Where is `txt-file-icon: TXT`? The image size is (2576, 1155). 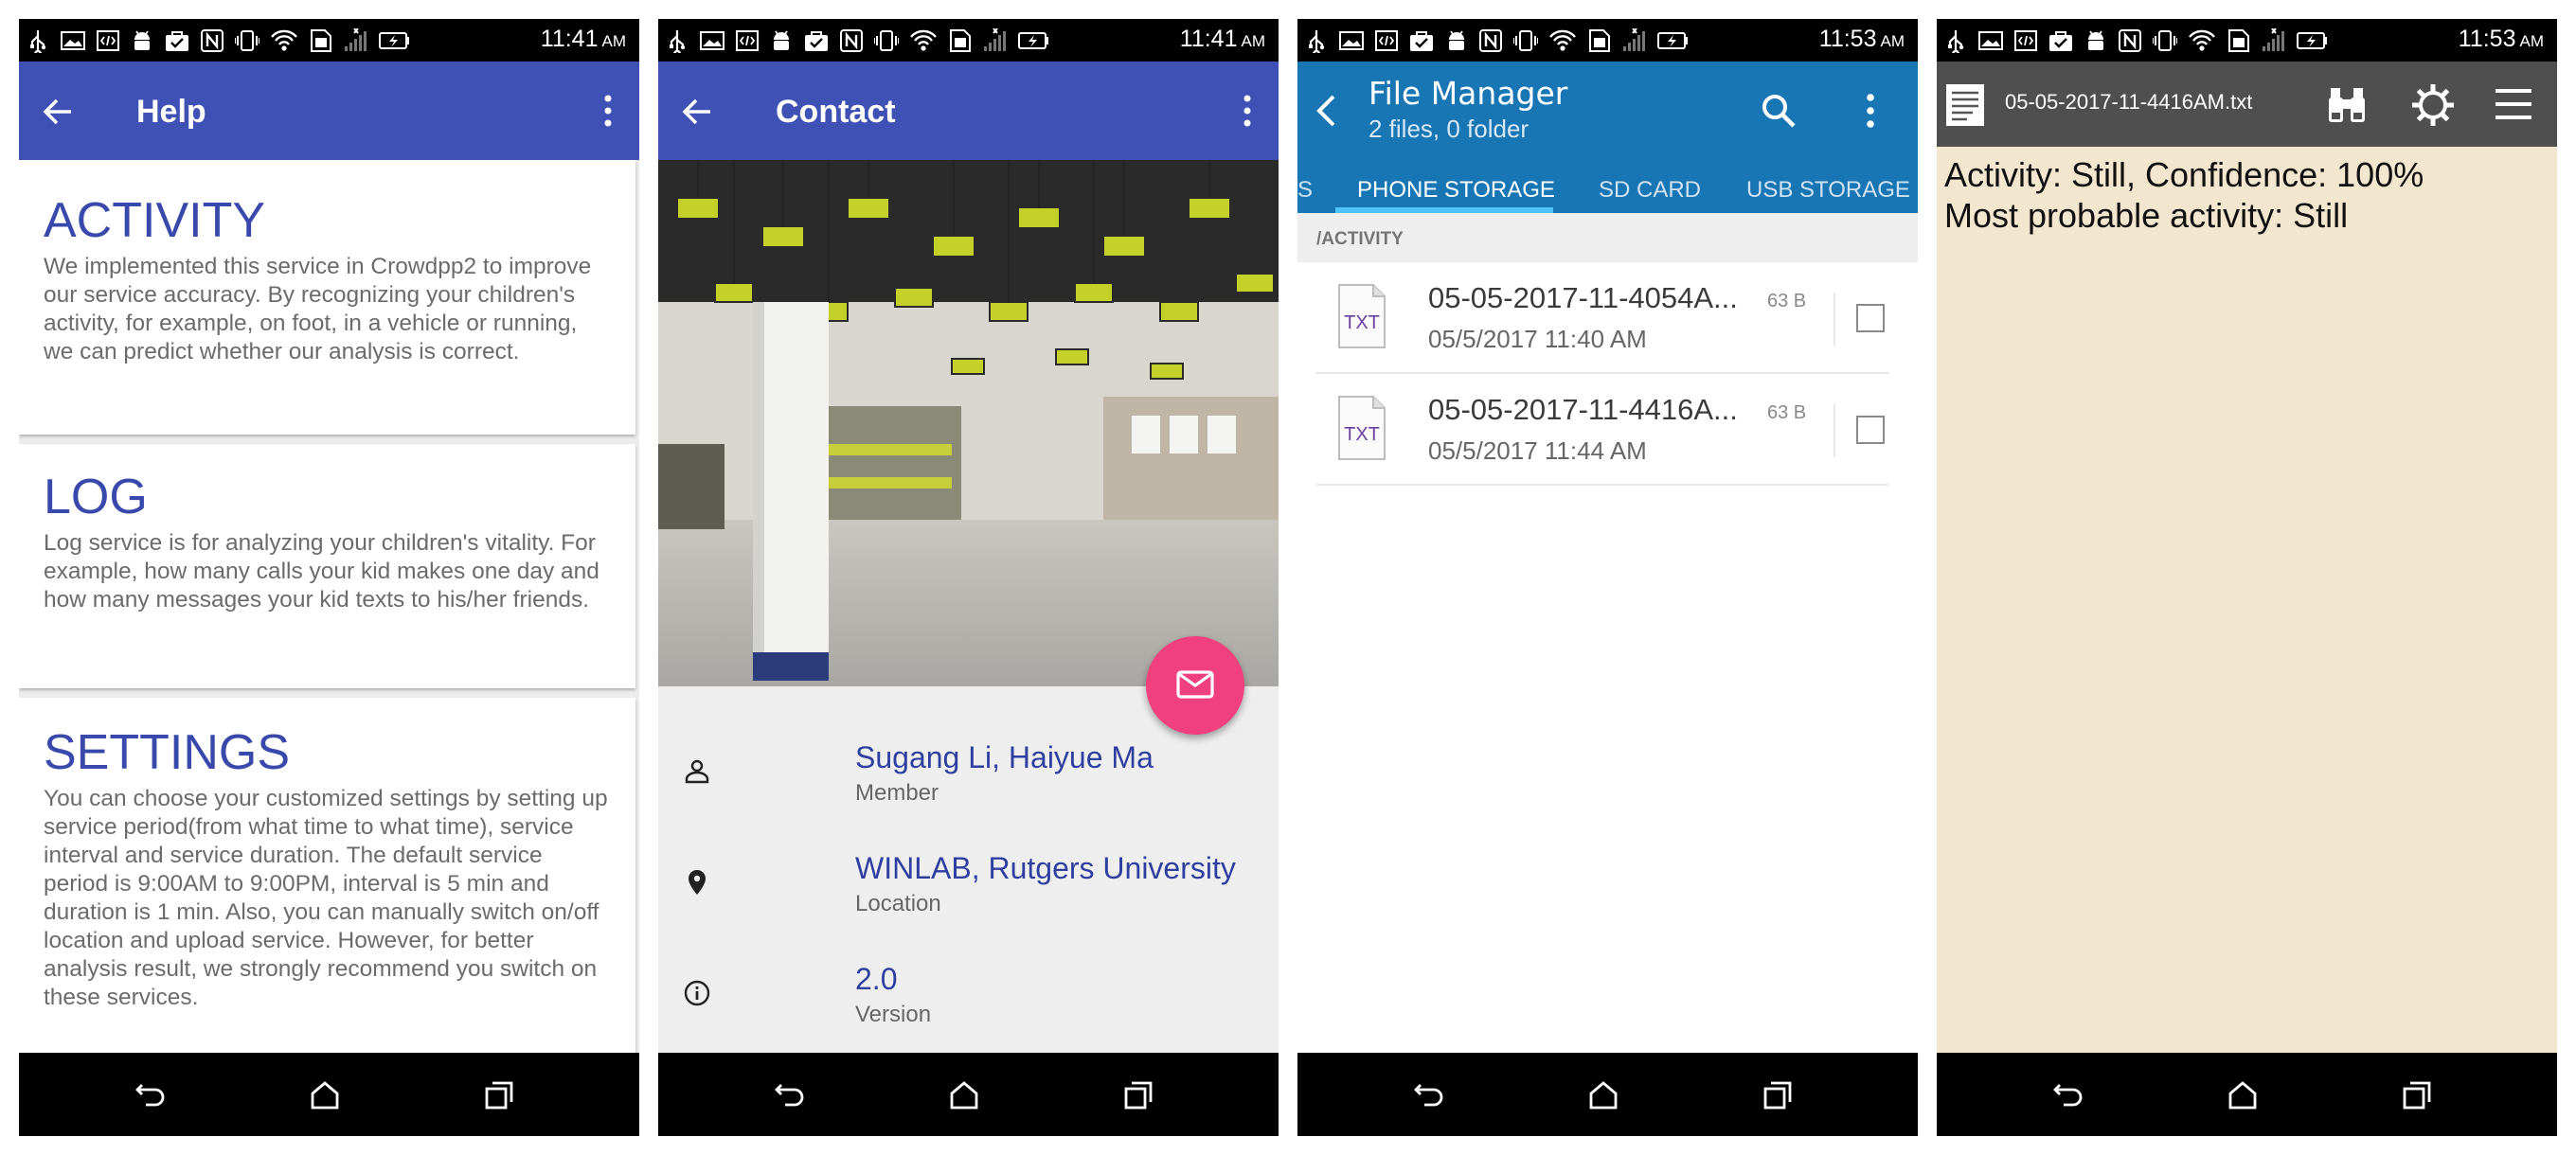 txt-file-icon: TXT is located at coordinates (1362, 316).